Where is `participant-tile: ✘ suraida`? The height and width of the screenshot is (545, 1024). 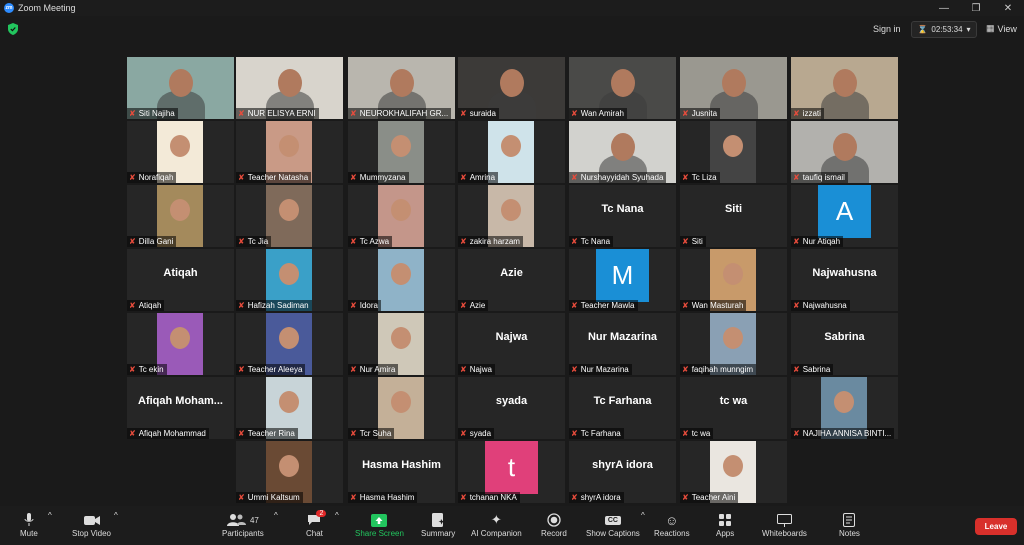 participant-tile: ✘ suraida is located at coordinates (511, 88).